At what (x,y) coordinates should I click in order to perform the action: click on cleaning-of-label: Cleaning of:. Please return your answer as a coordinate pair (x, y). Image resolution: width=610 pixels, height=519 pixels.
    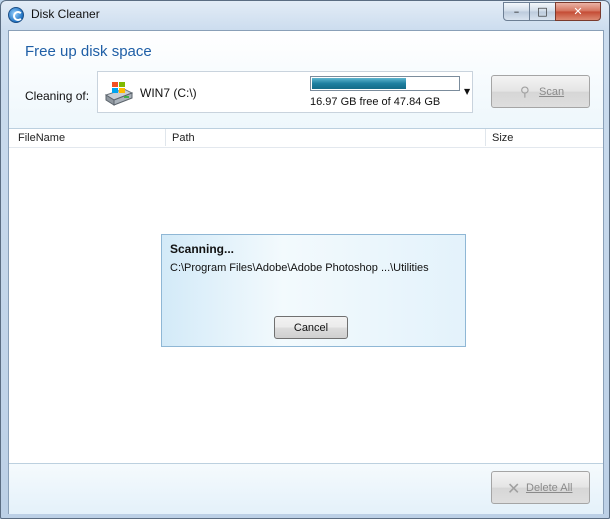
    Looking at the image, I should click on (57, 96).